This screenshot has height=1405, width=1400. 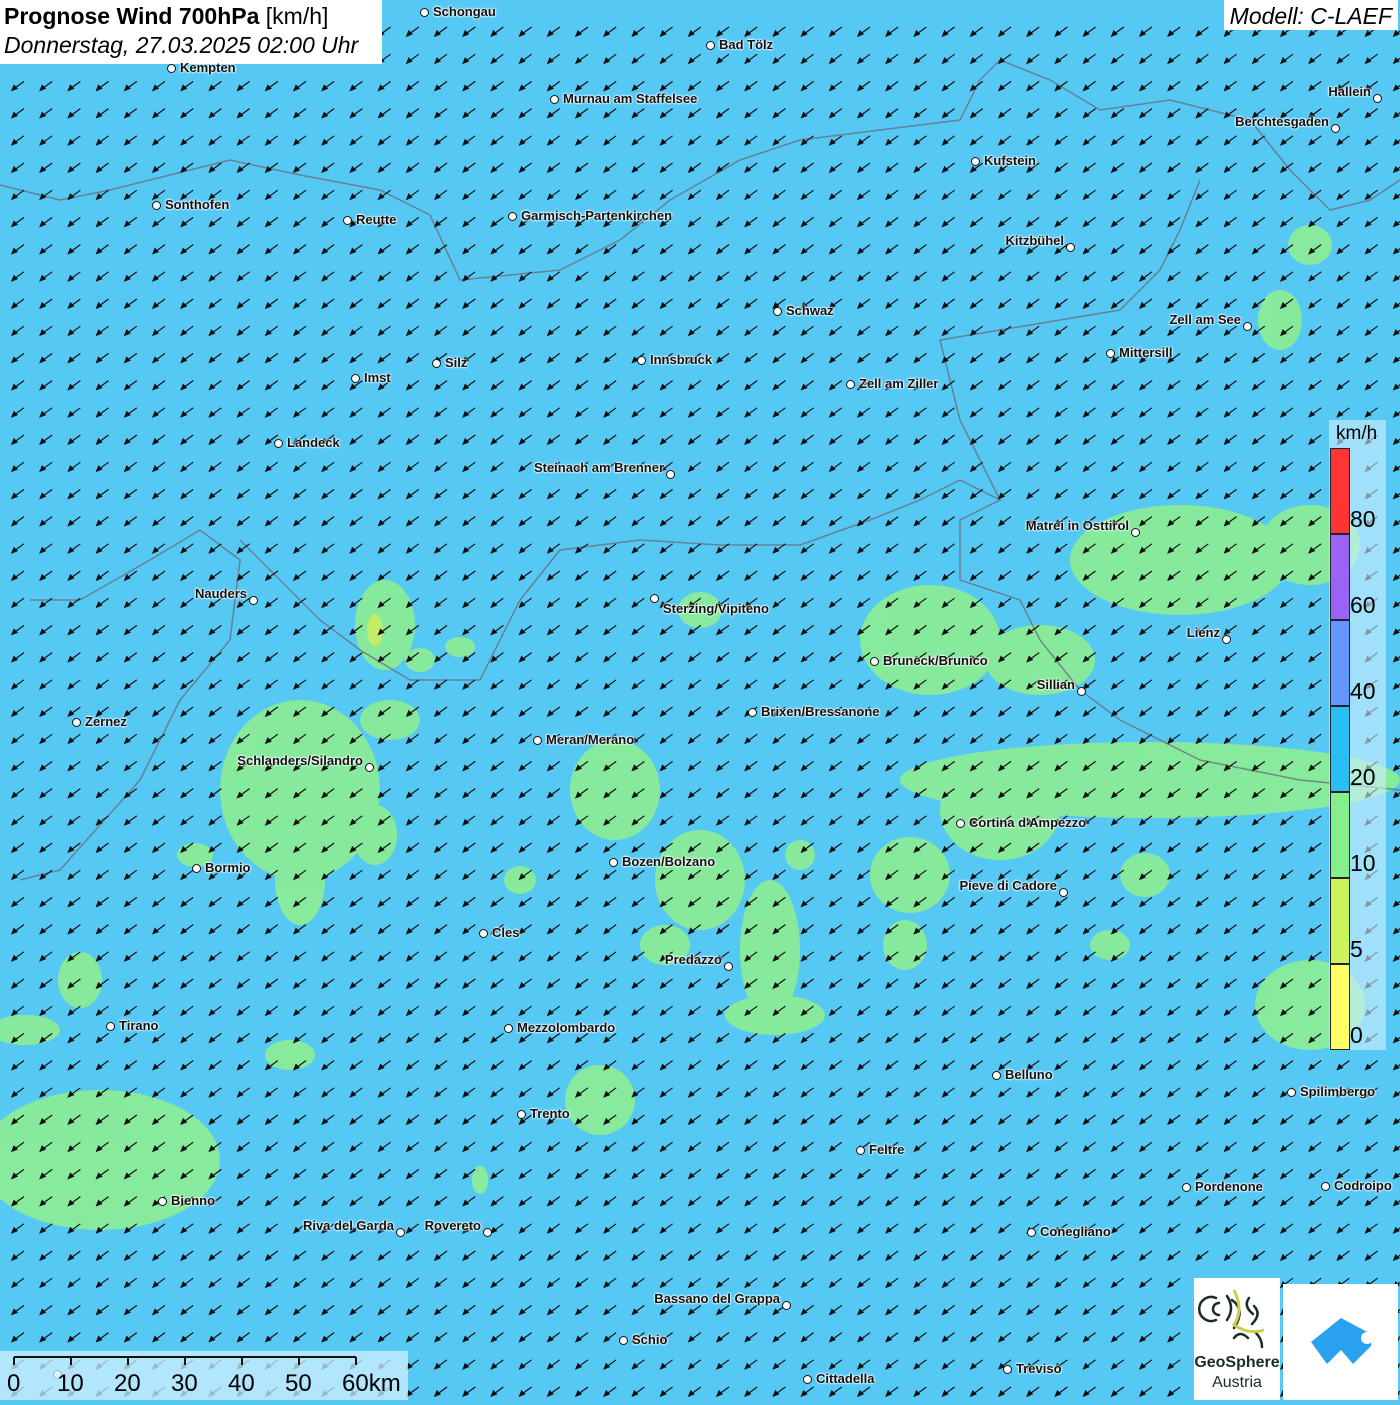 I want to click on geosphere-austria-logo: GeoSphere Austria, so click(x=1237, y=1339).